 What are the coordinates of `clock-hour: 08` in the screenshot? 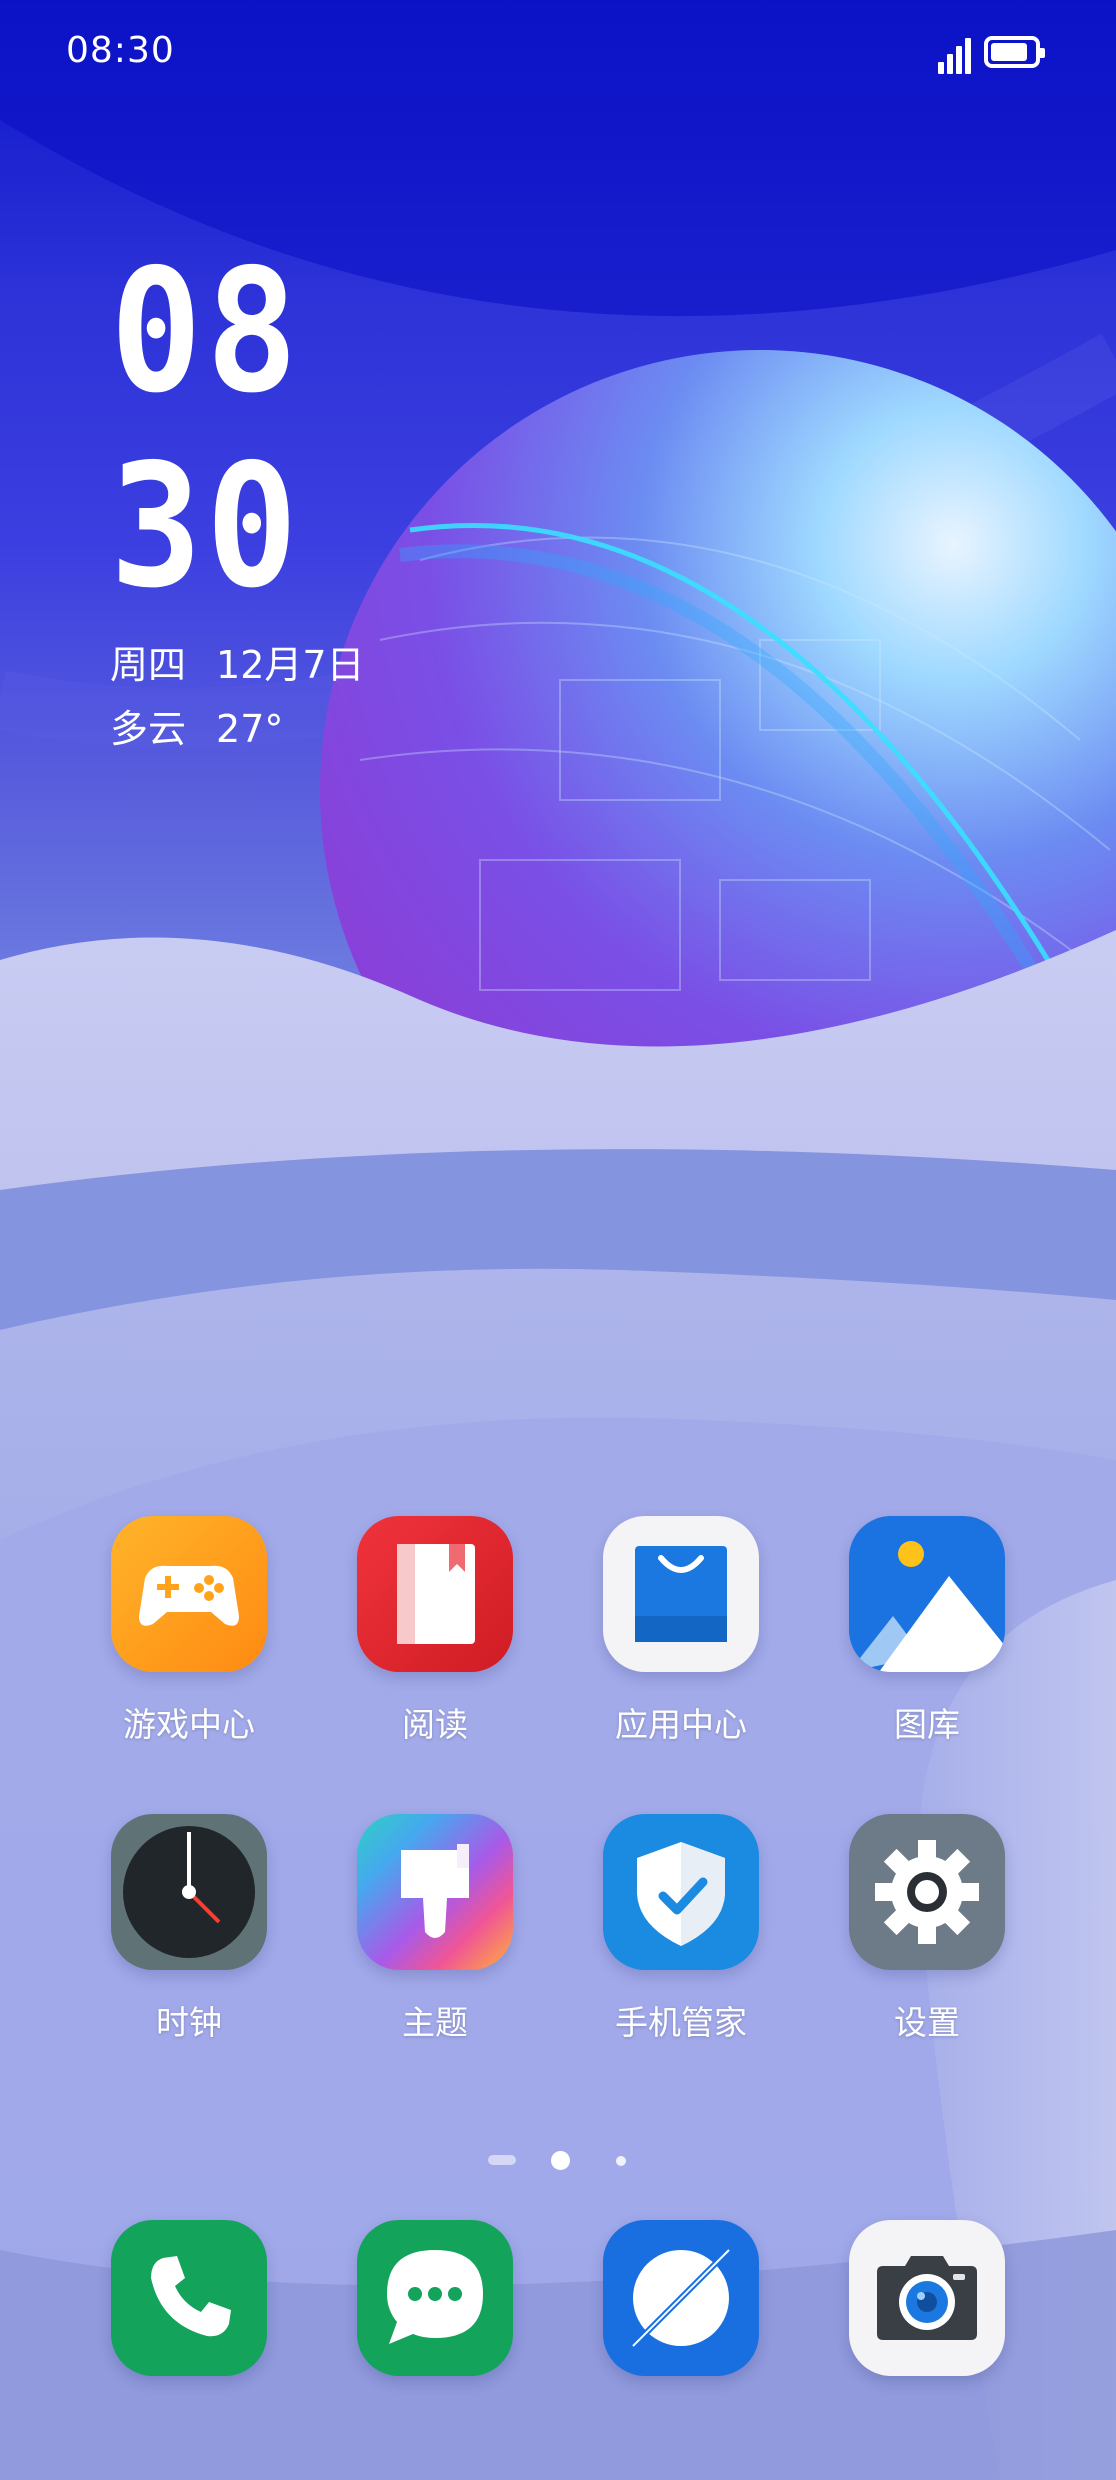 It's located at (206, 332).